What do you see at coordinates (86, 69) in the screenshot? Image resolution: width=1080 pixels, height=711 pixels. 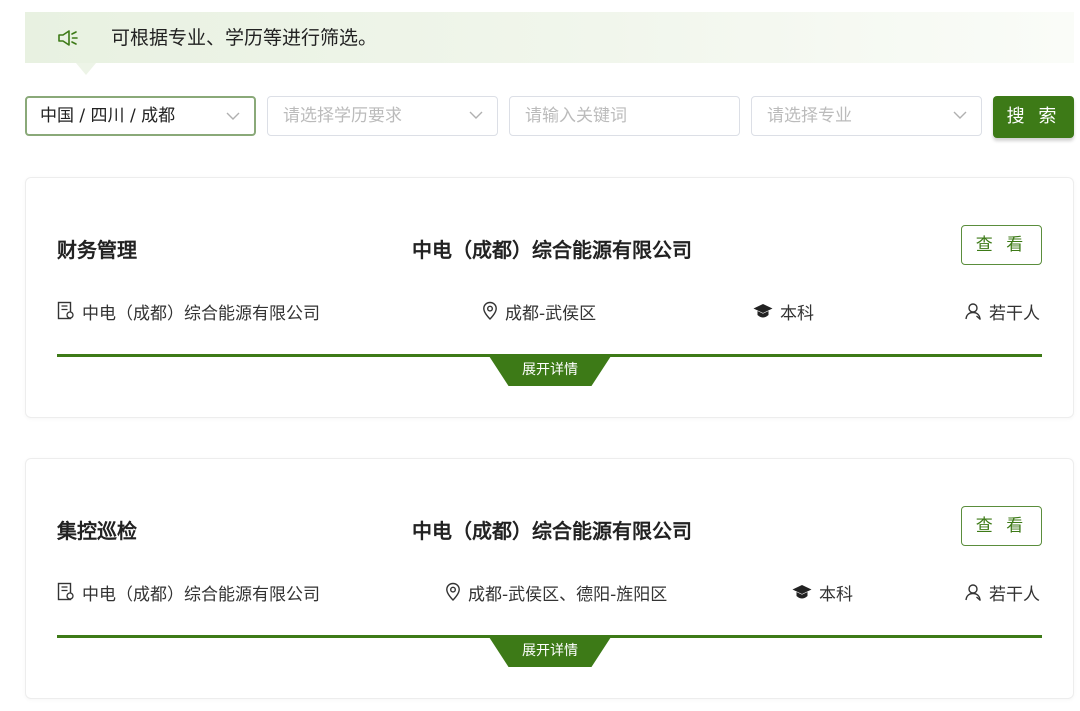 I see `notice-pointer` at bounding box center [86, 69].